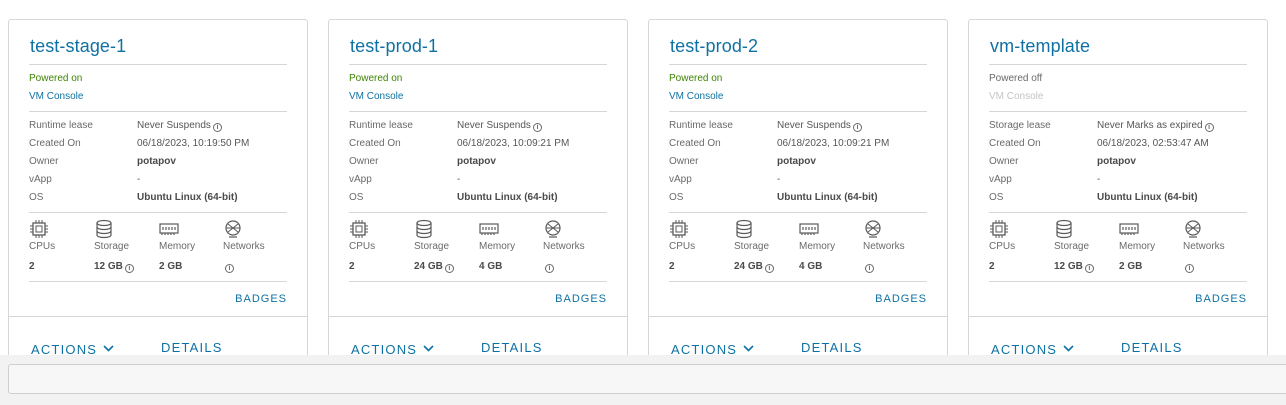 The height and width of the screenshot is (405, 1286). I want to click on vm-name-link: test-stage-1, so click(78, 46).